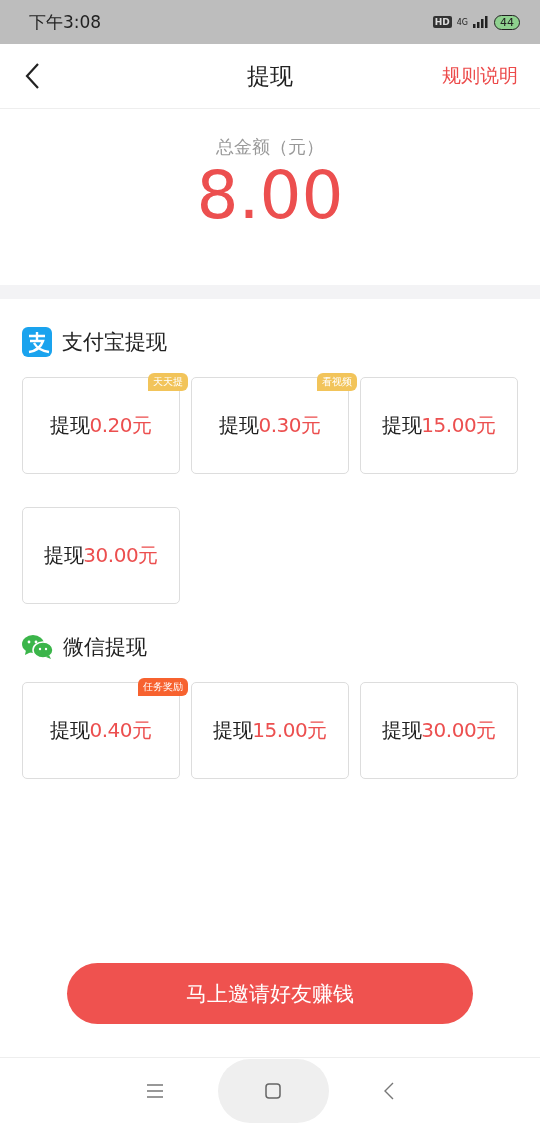  Describe the element at coordinates (37, 647) in the screenshot. I see `chat-bubbles-icon` at that location.